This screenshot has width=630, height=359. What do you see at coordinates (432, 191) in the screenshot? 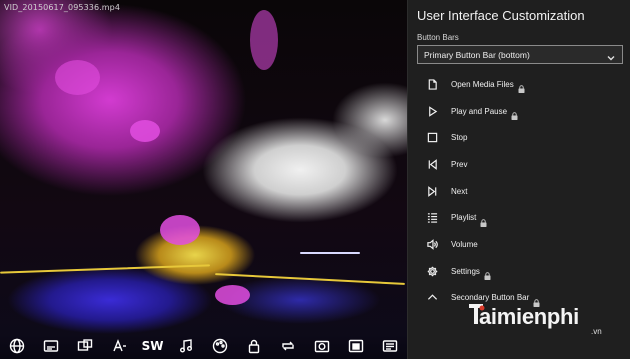
I see `next-icon` at bounding box center [432, 191].